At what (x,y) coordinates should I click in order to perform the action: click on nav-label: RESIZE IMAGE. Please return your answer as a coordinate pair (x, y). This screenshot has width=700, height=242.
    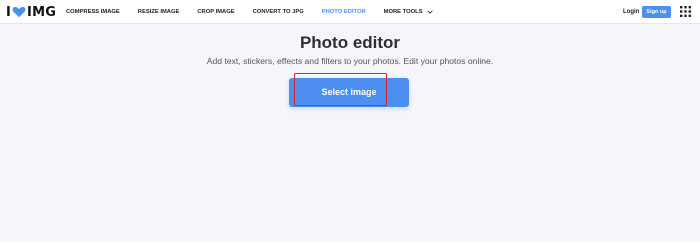
    Looking at the image, I should click on (158, 12).